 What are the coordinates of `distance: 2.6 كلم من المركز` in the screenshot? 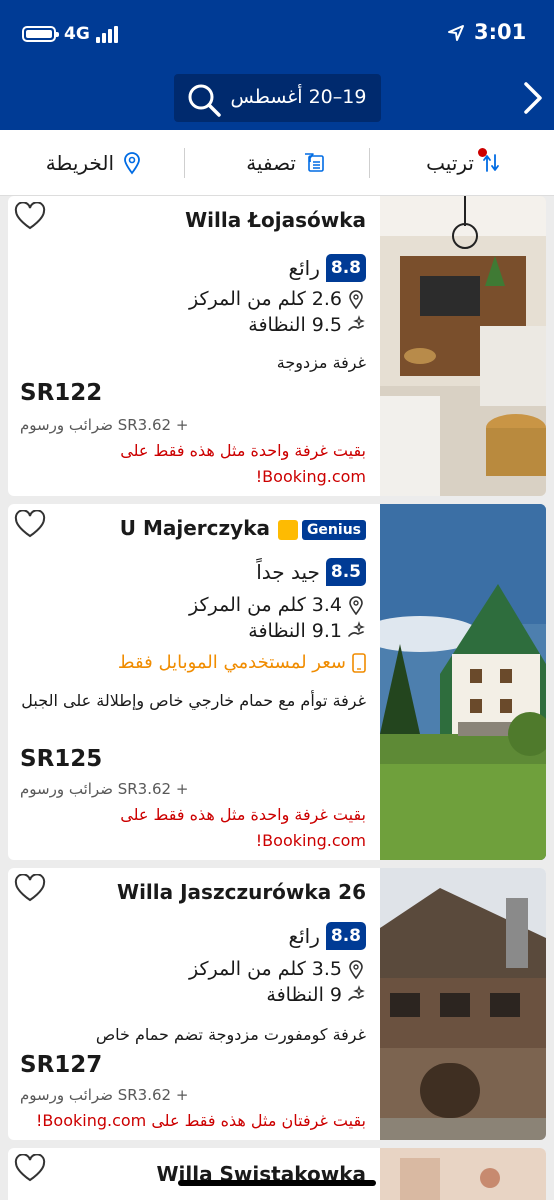 It's located at (277, 299).